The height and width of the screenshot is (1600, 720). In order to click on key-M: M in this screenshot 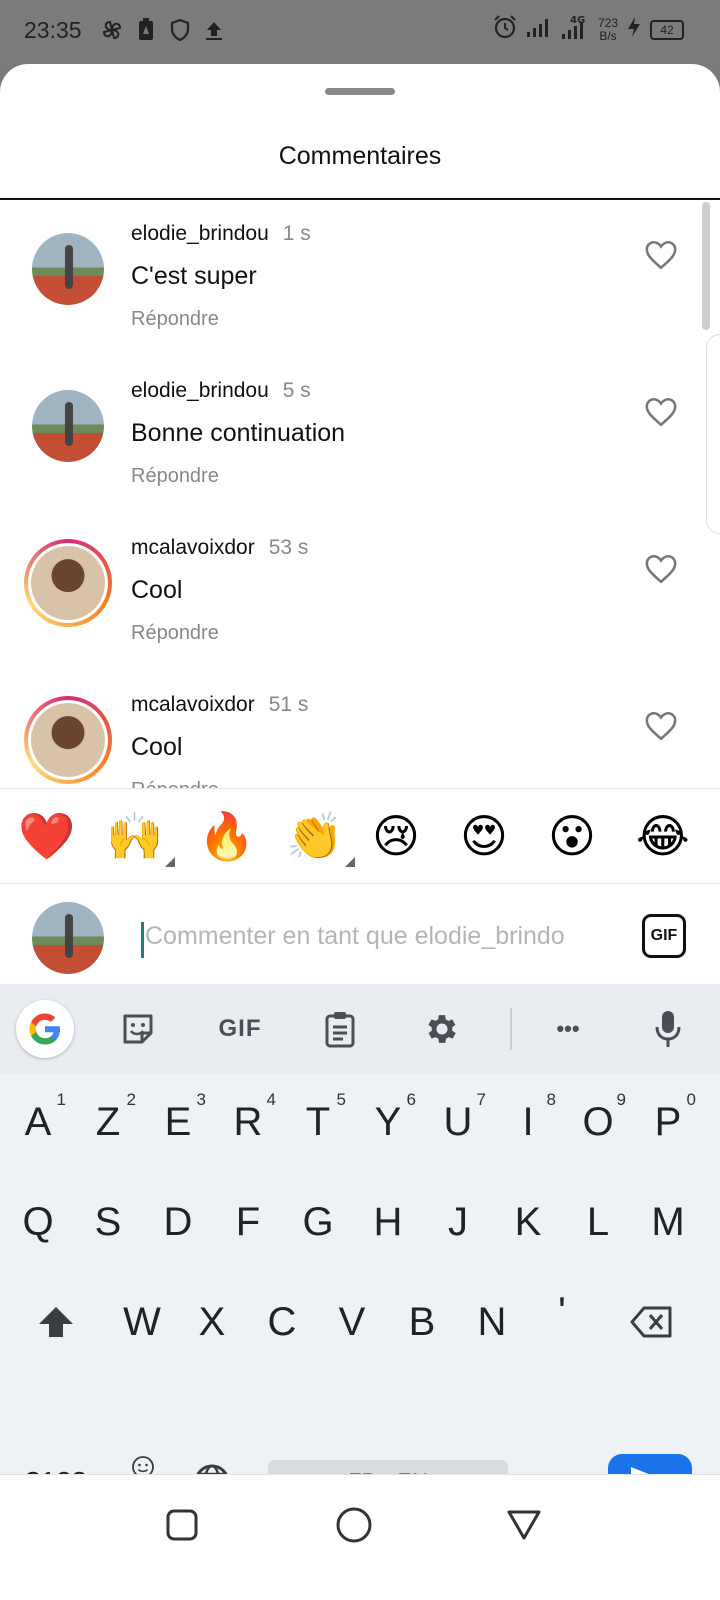, I will do `click(668, 1222)`.